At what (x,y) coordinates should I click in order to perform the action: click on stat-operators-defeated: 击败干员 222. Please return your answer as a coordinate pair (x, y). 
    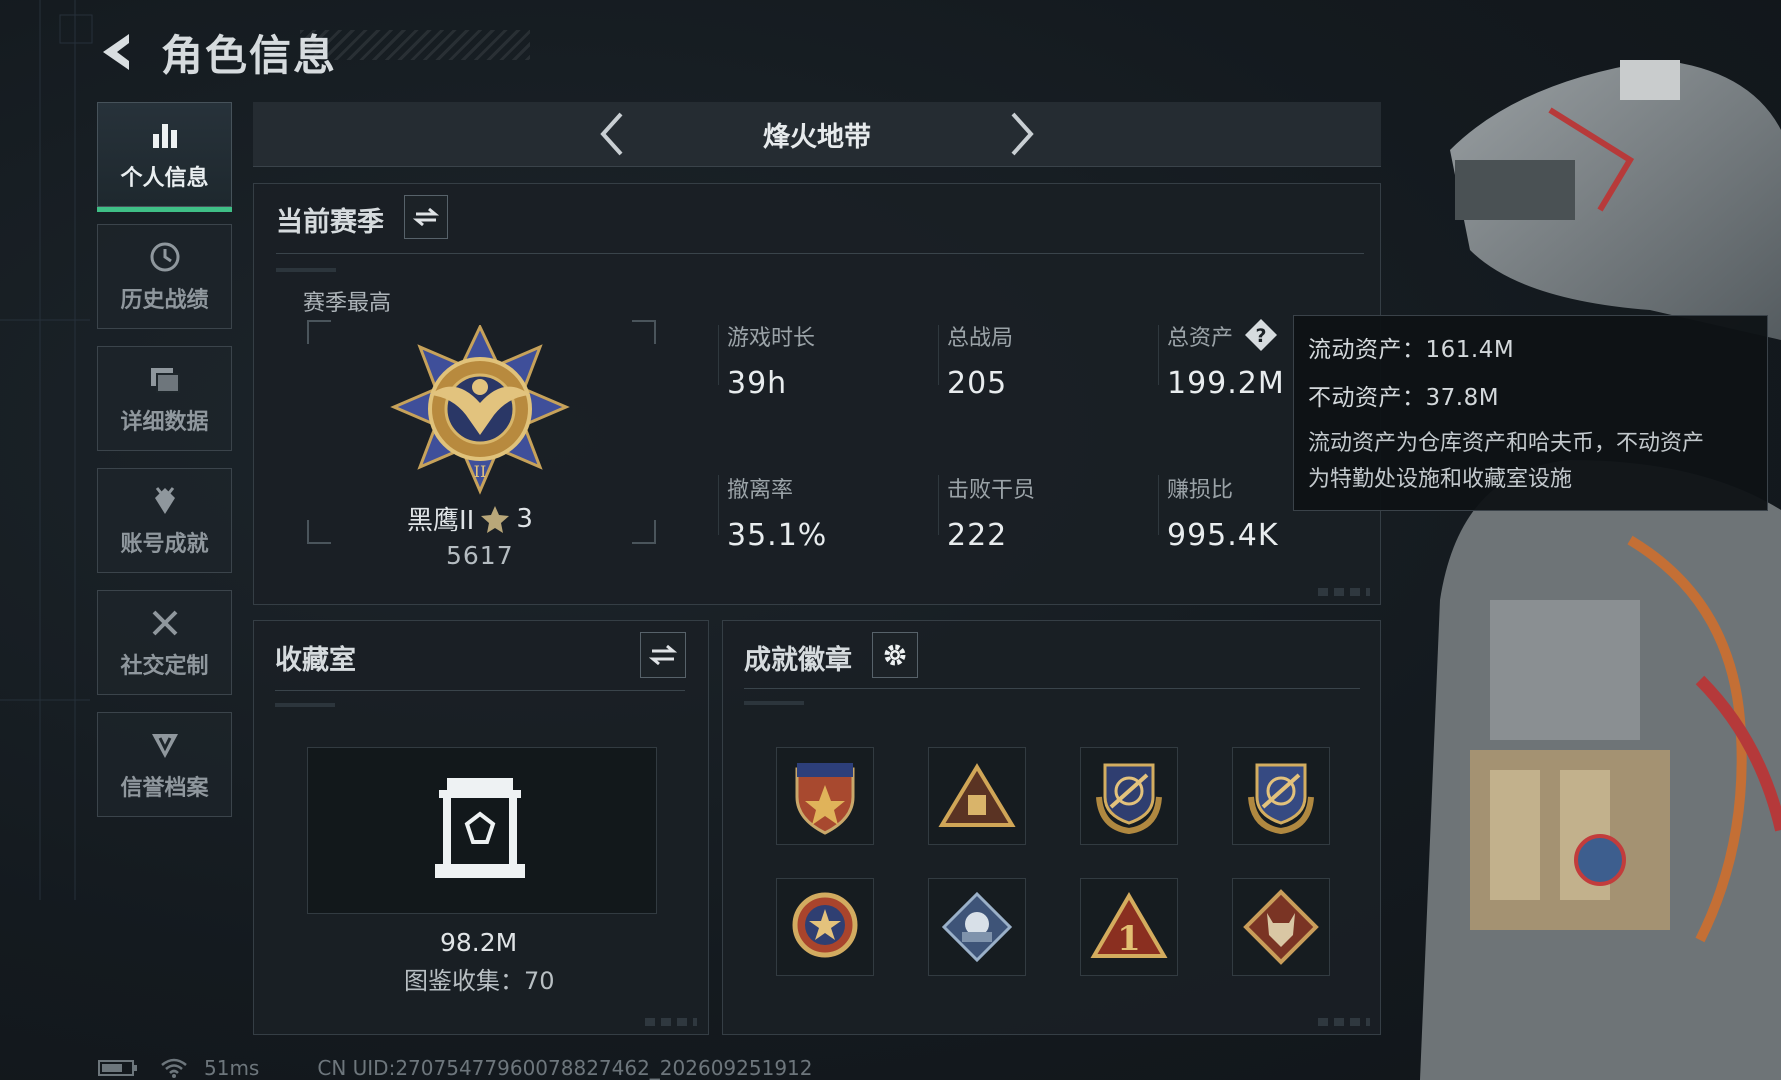
    Looking at the image, I should click on (991, 512).